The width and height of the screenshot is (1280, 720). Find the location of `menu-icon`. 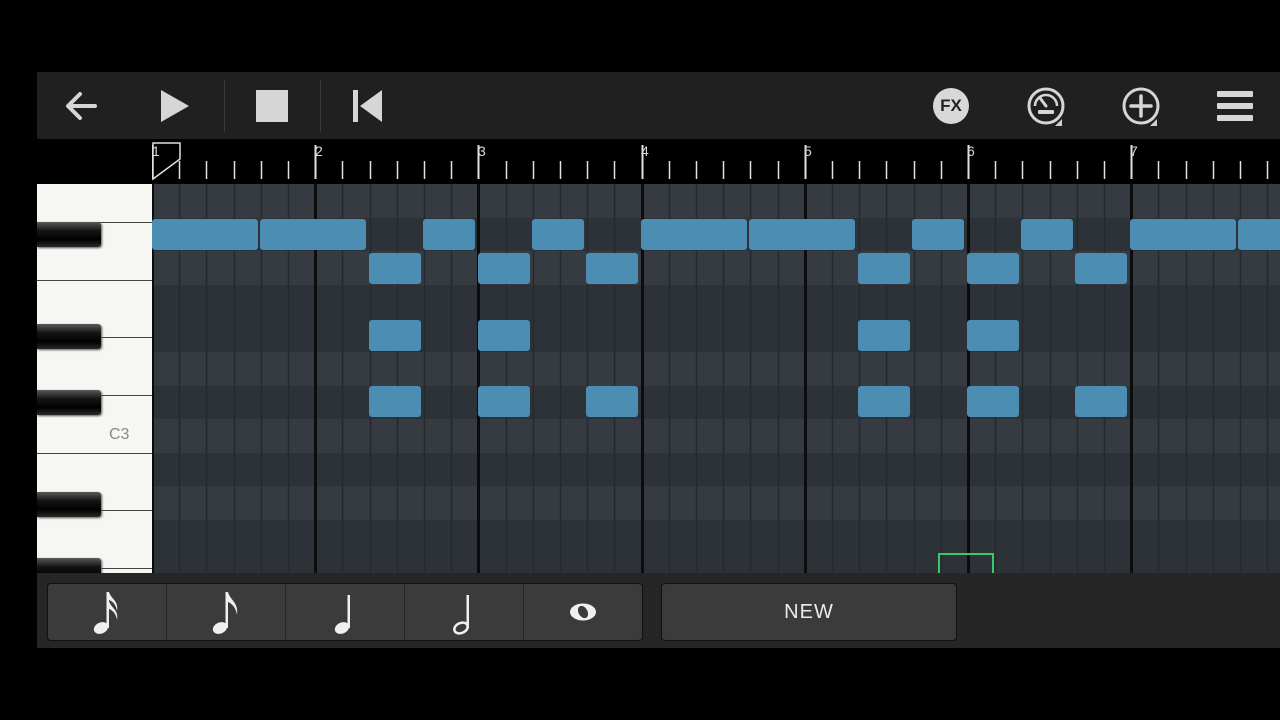

menu-icon is located at coordinates (1235, 106).